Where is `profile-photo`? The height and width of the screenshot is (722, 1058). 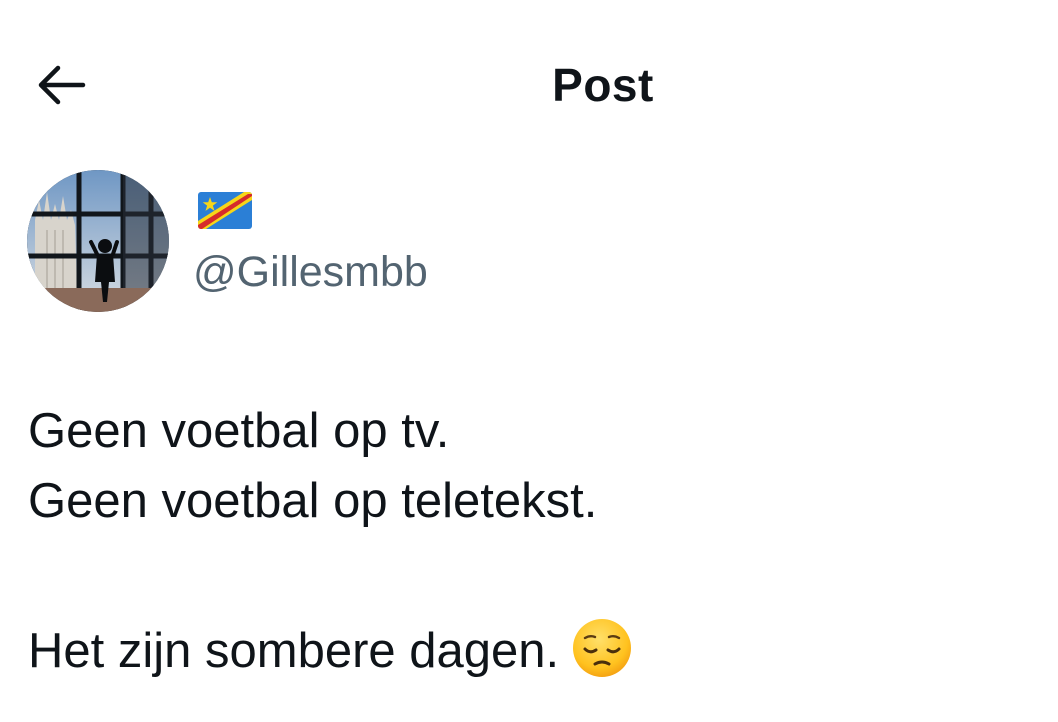
profile-photo is located at coordinates (98, 241).